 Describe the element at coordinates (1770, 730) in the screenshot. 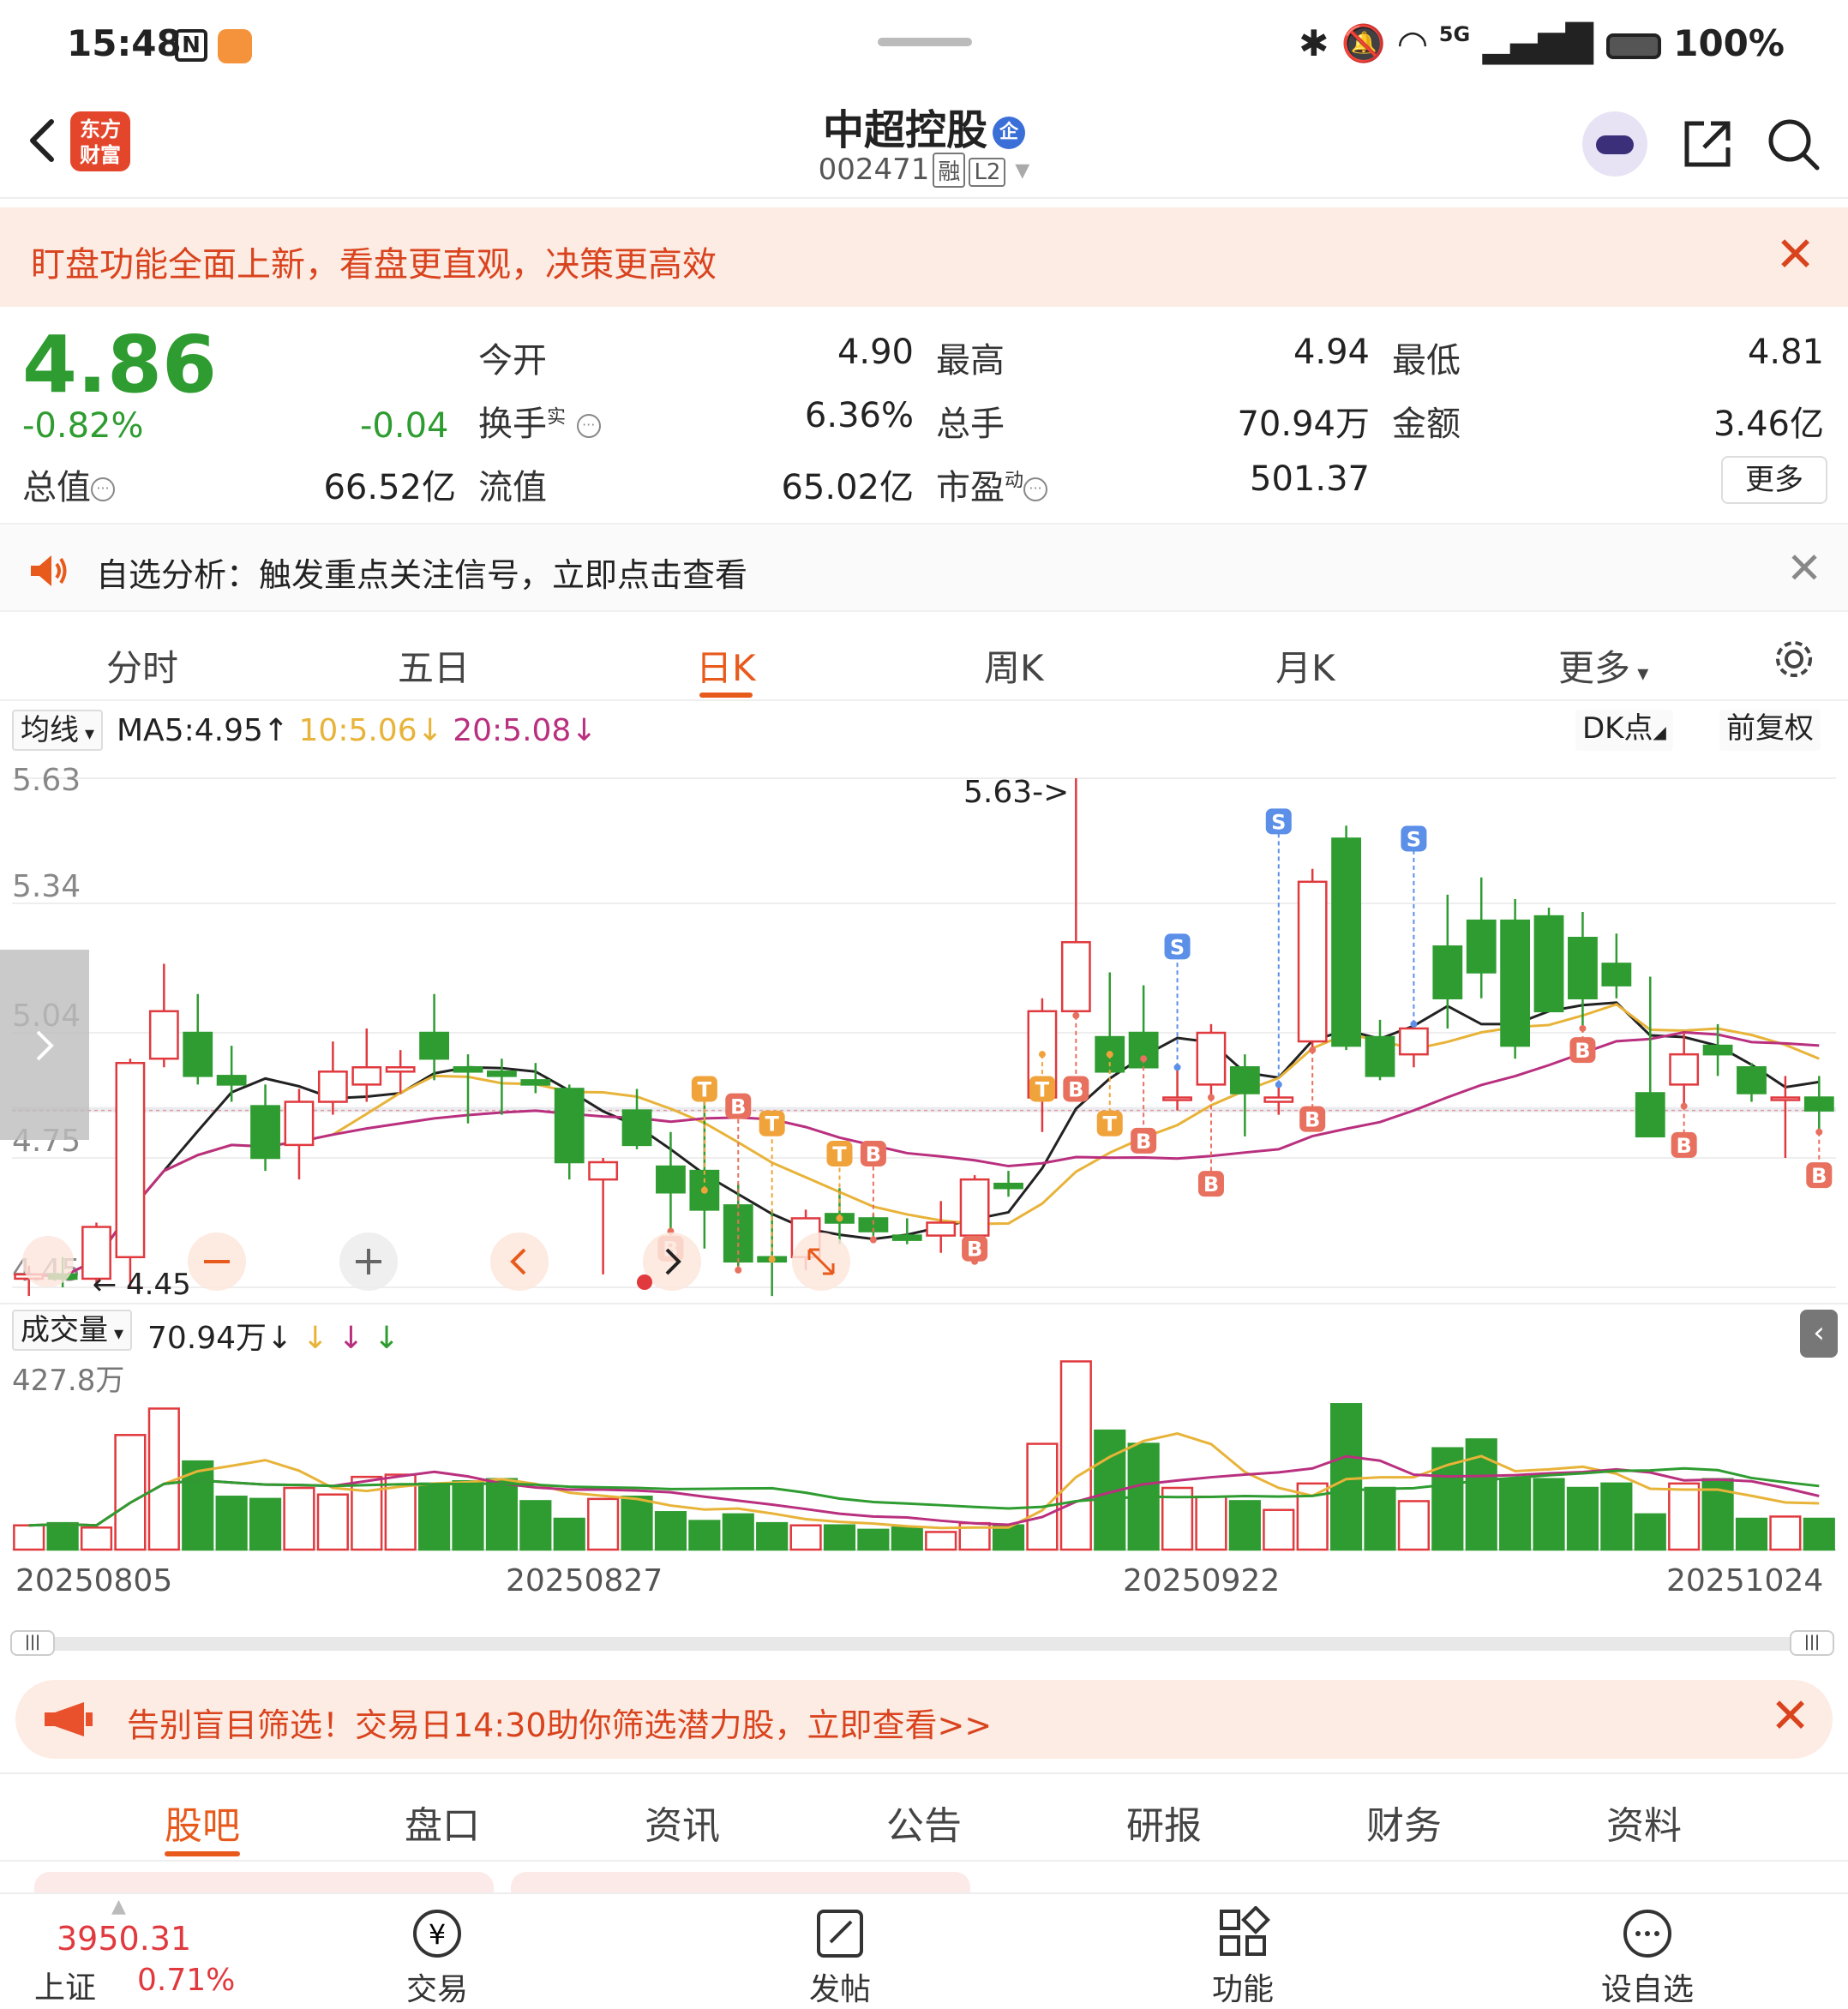

I see `adjust-selector: 前复权` at that location.